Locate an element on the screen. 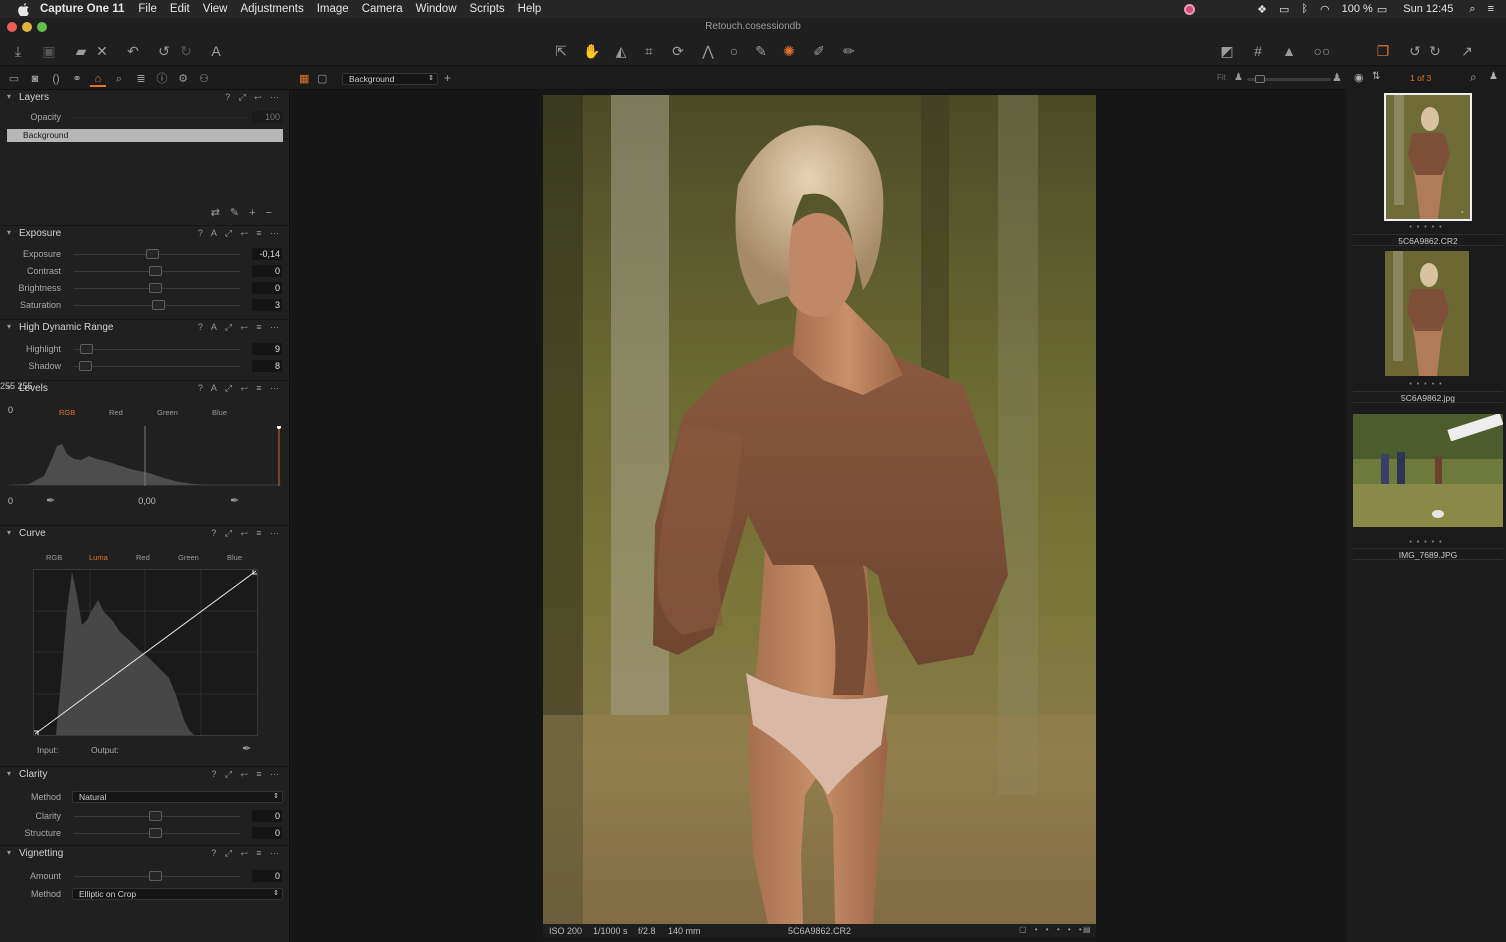 The height and width of the screenshot is (942, 1506). opacity-value: 100 is located at coordinates (267, 117).